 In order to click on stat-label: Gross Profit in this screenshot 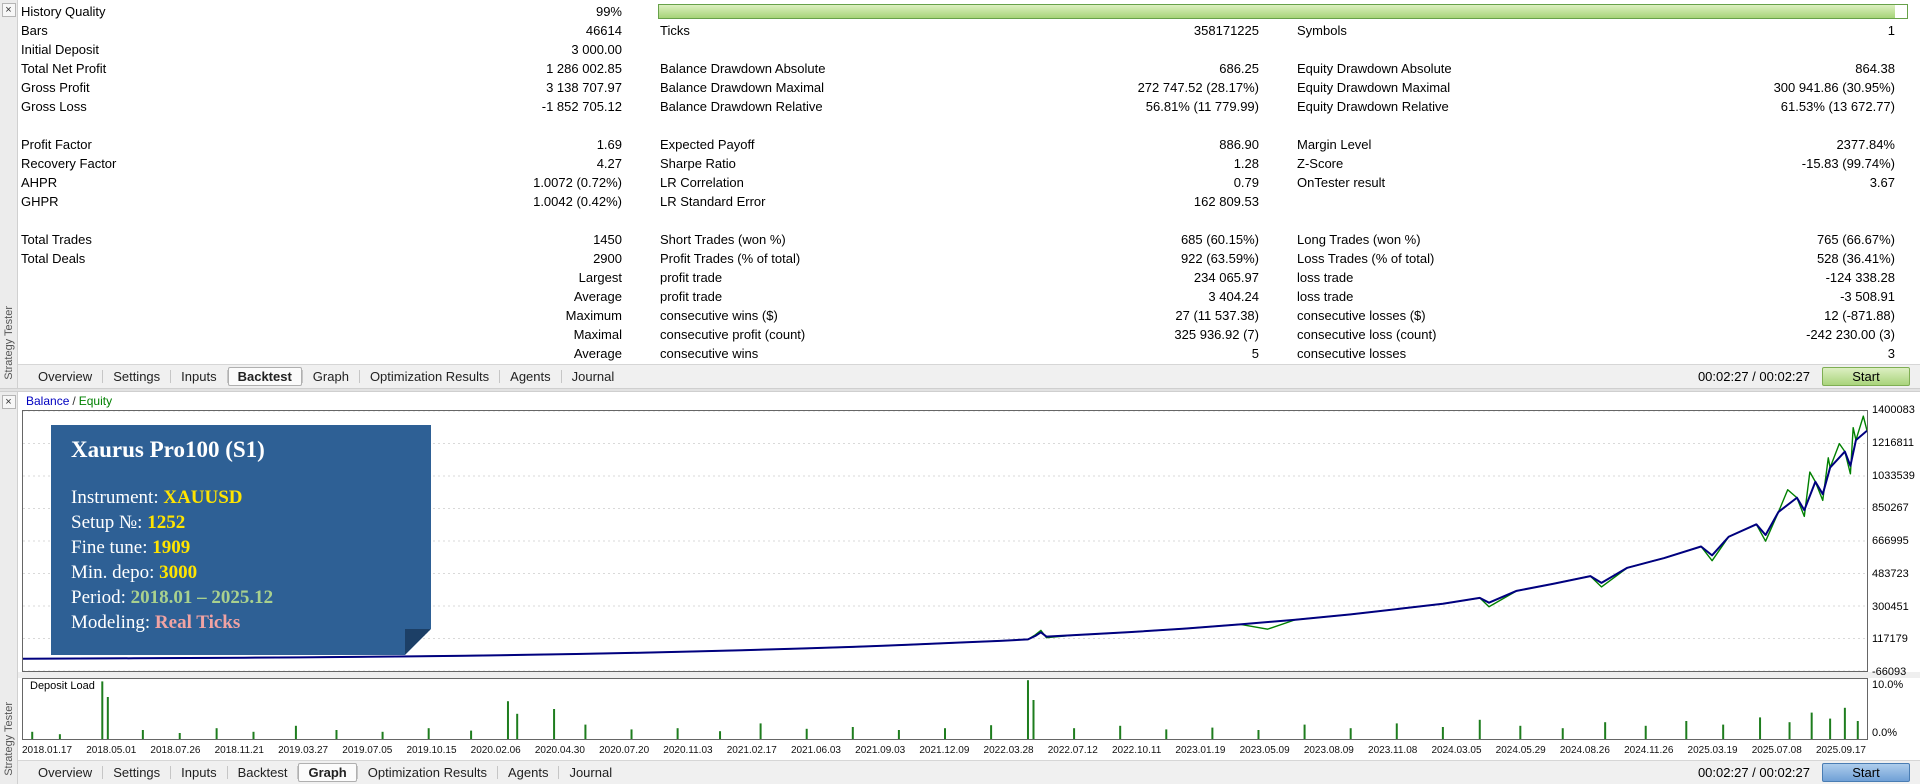, I will do `click(55, 87)`.